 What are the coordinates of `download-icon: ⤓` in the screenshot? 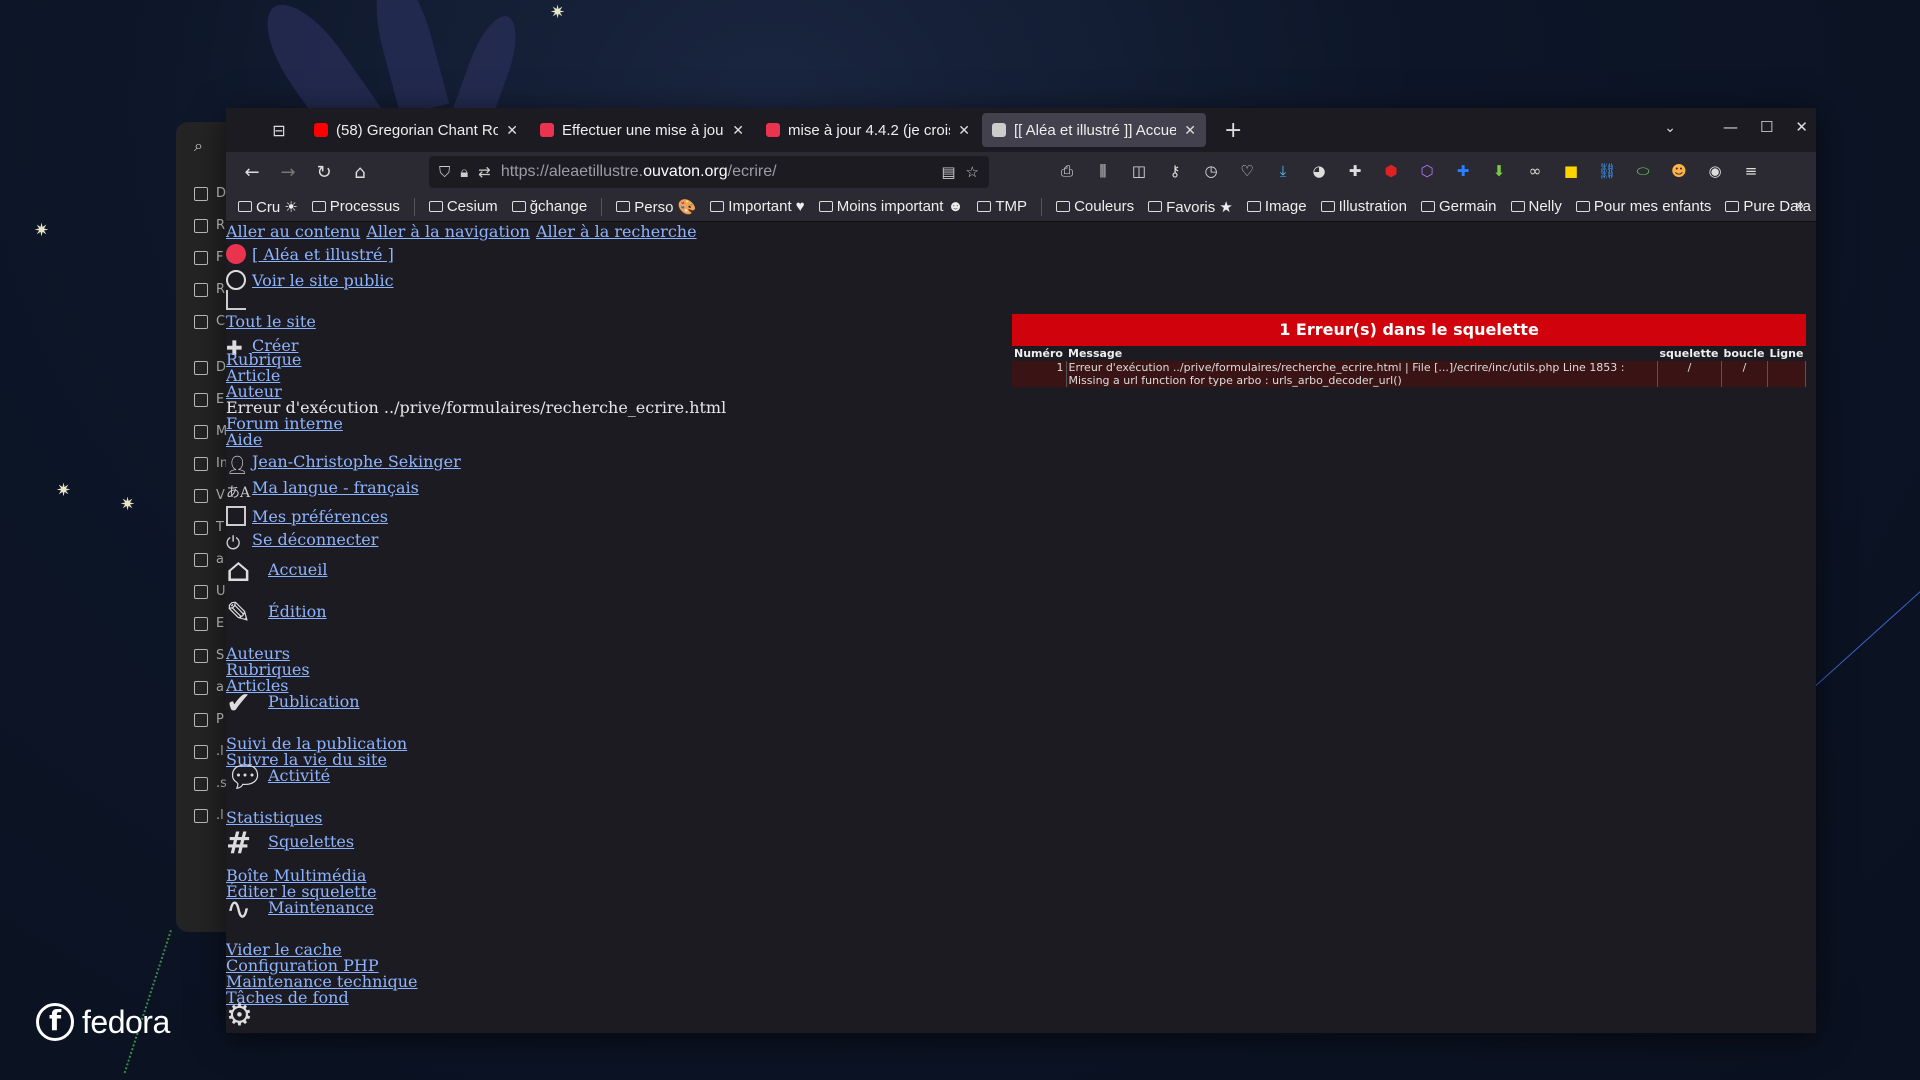 It's located at (1283, 171).